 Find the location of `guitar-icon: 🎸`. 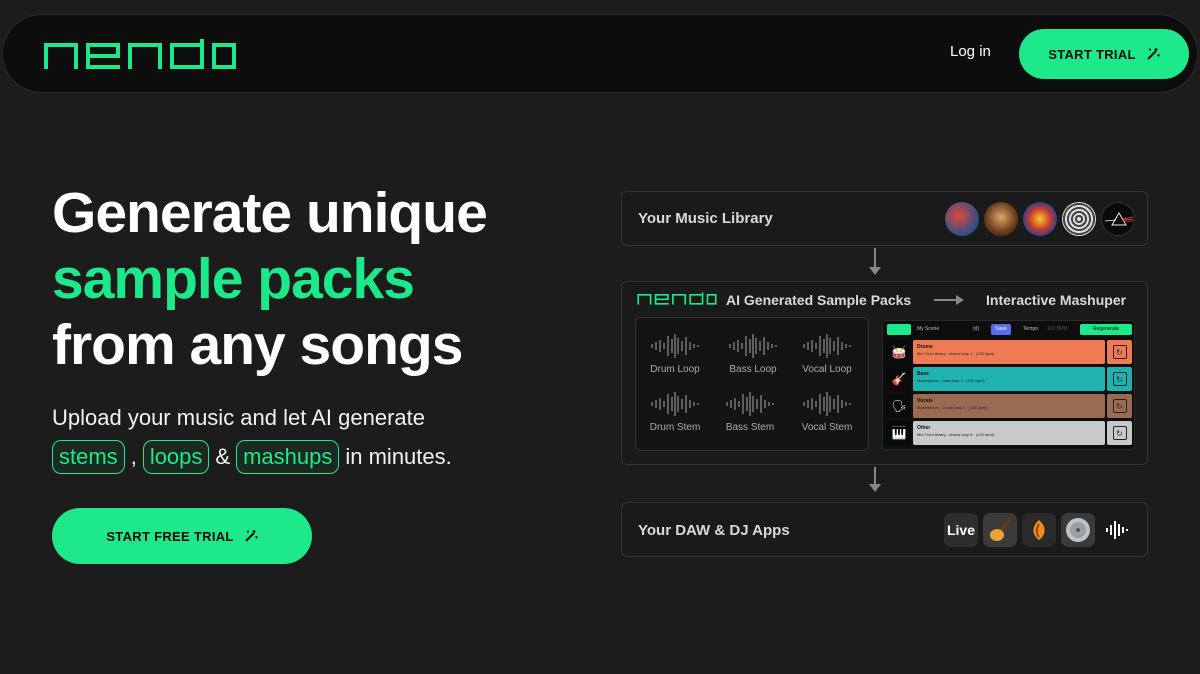

guitar-icon: 🎸 is located at coordinates (899, 379).